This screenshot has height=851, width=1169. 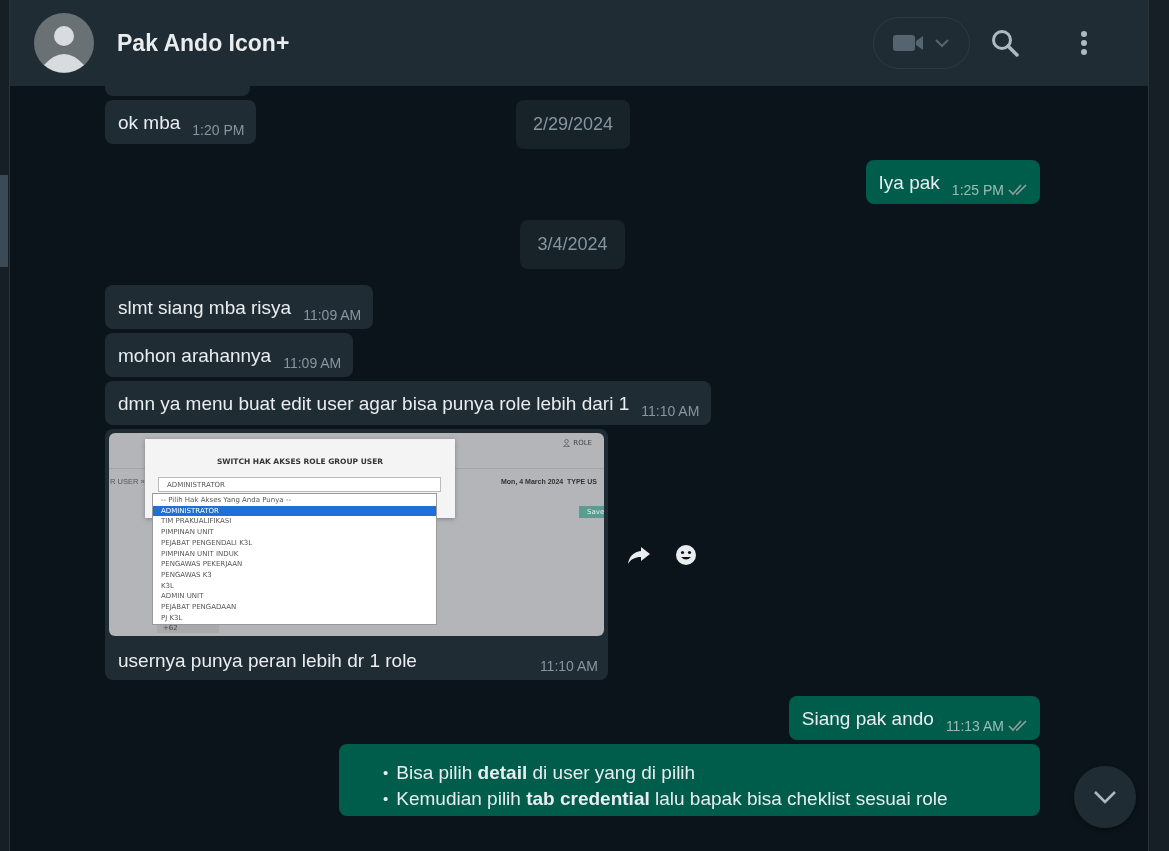 I want to click on message-text: mohon arahannya, so click(x=195, y=356).